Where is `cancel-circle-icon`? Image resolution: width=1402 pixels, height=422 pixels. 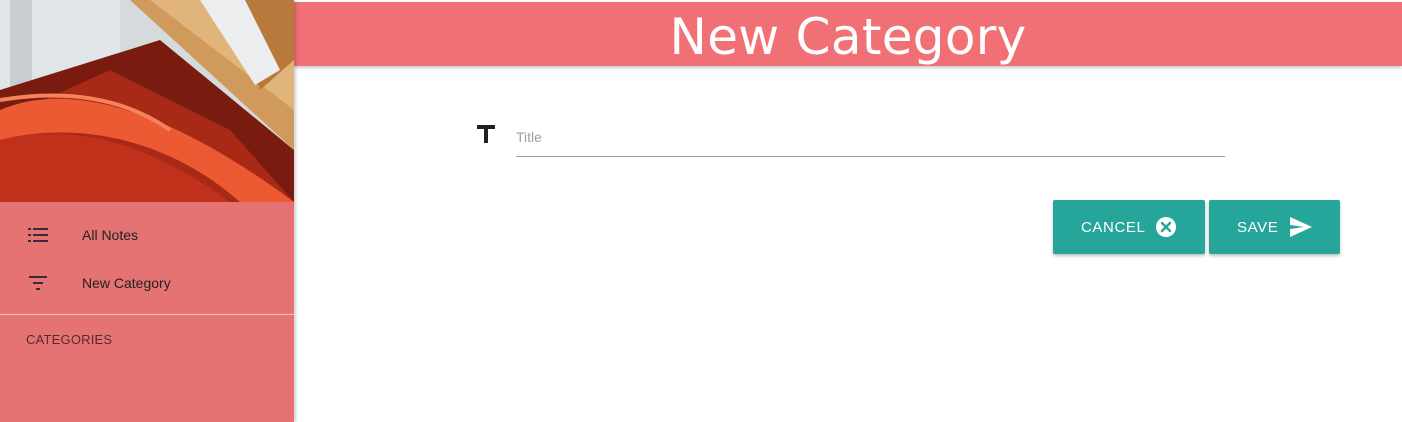
cancel-circle-icon is located at coordinates (1166, 227).